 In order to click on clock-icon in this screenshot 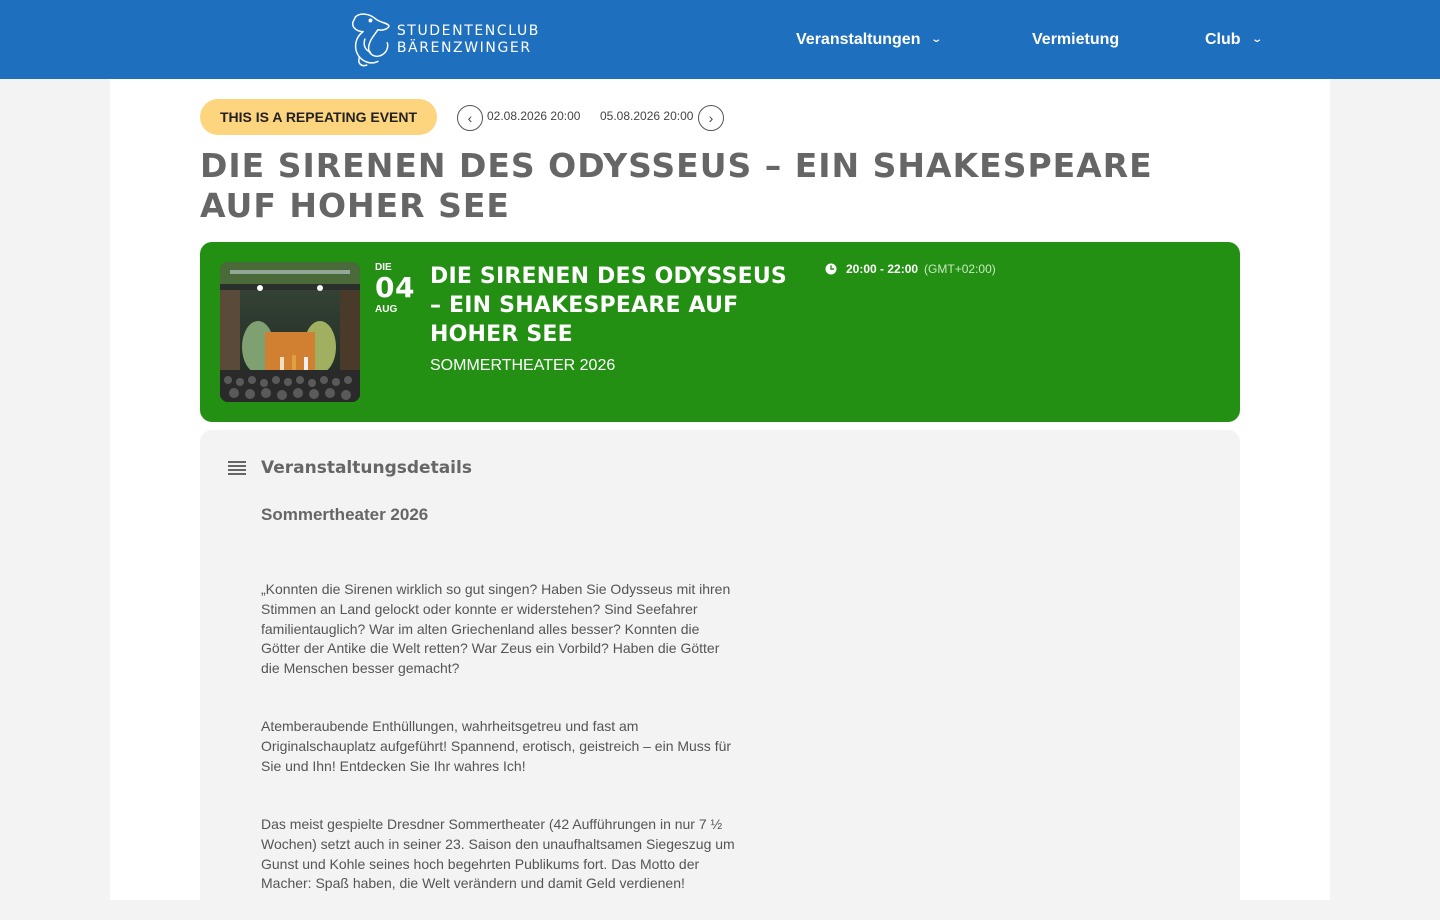, I will do `click(831, 269)`.